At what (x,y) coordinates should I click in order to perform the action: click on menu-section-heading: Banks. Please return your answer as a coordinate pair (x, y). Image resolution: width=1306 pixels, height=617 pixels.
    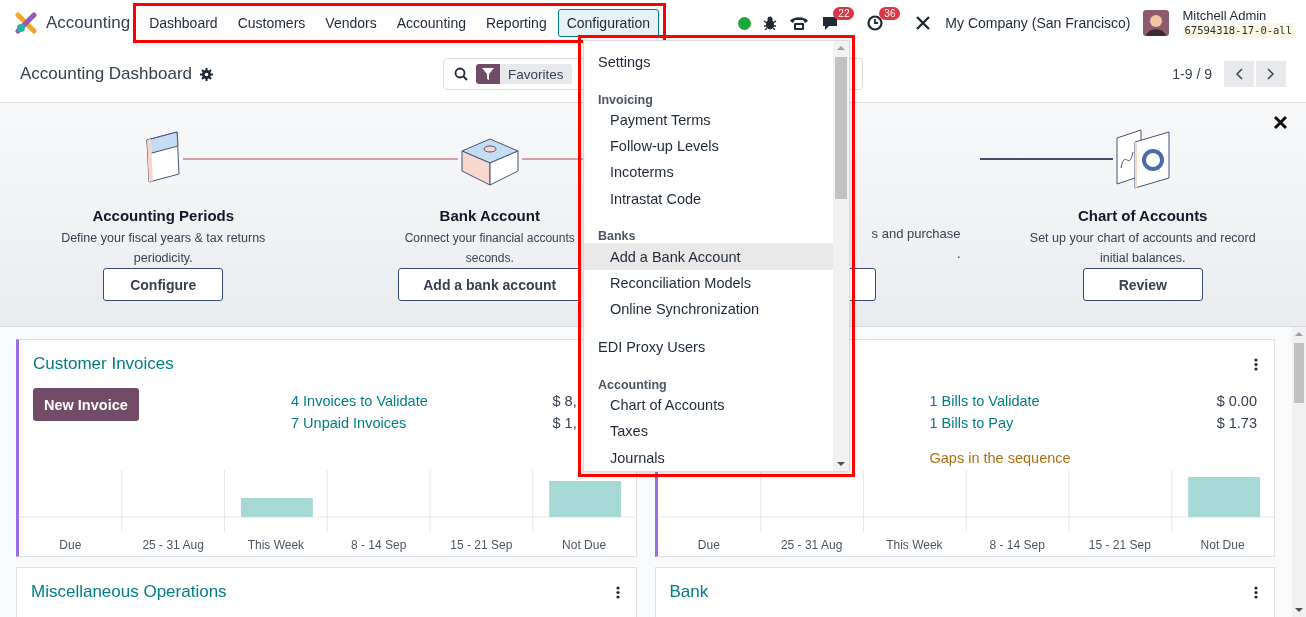
    Looking at the image, I should click on (617, 236).